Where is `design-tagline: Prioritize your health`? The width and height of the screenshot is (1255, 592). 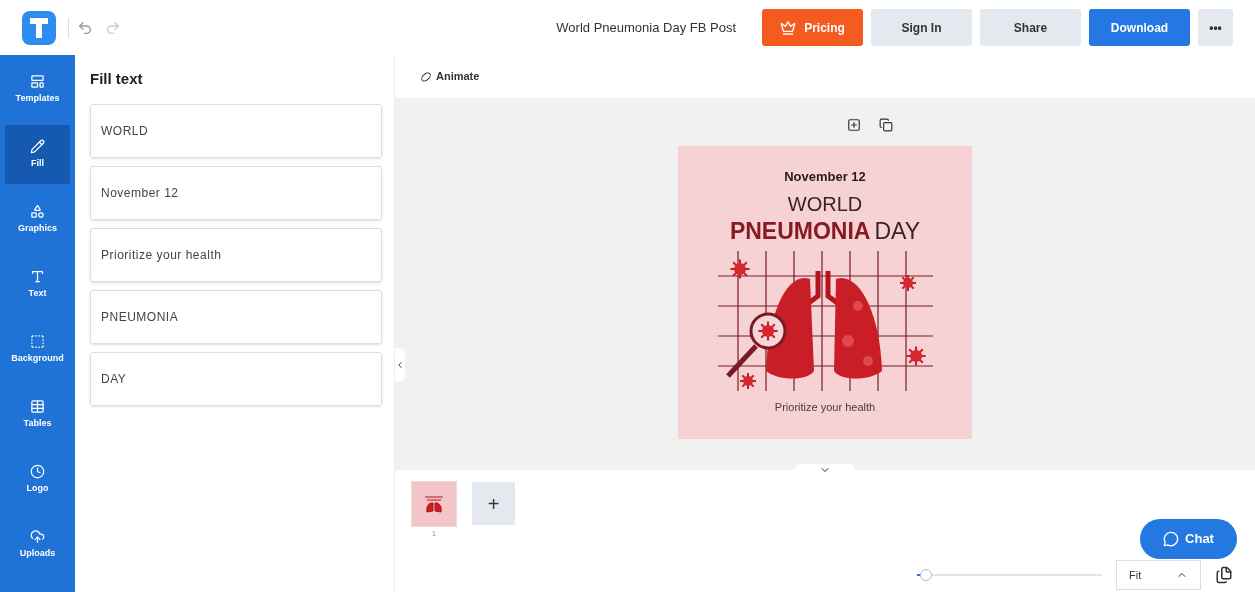 design-tagline: Prioritize your health is located at coordinates (825, 407).